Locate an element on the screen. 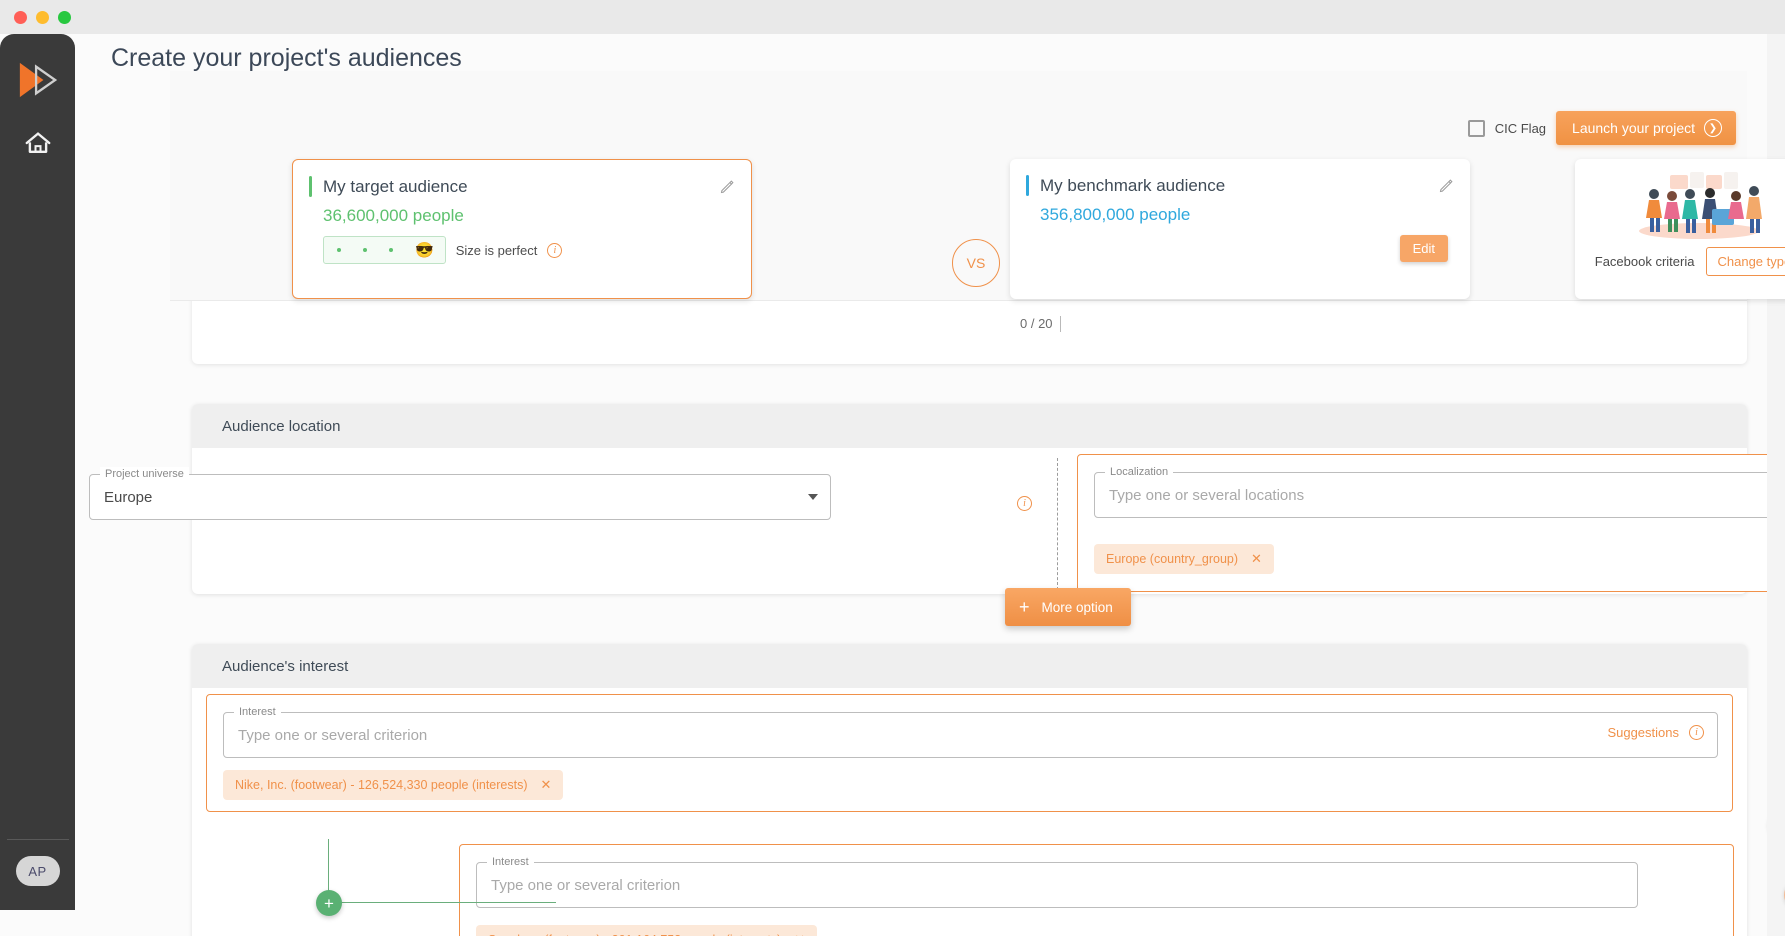 The image size is (1785, 936). audience-interest-title: Audience's interest is located at coordinates (969, 666).